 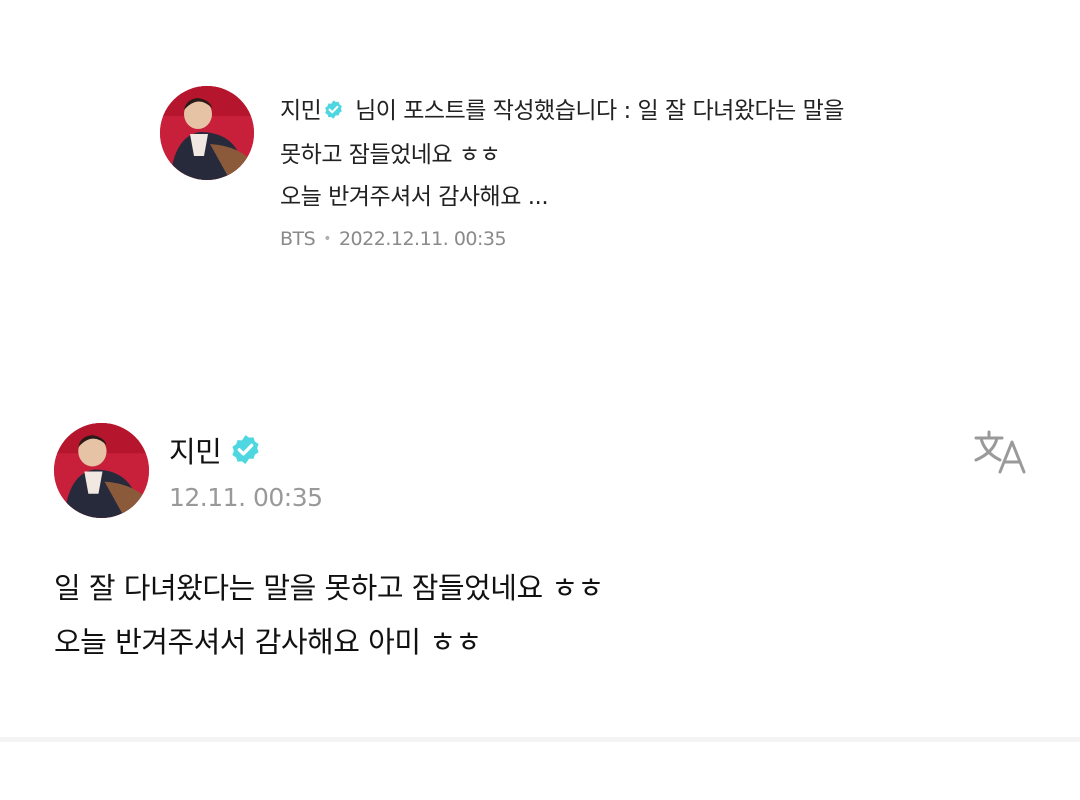 I want to click on post-body-line2: 오늘 반겨주셔서 감사해요 아미 ㅎㅎ, so click(x=268, y=642).